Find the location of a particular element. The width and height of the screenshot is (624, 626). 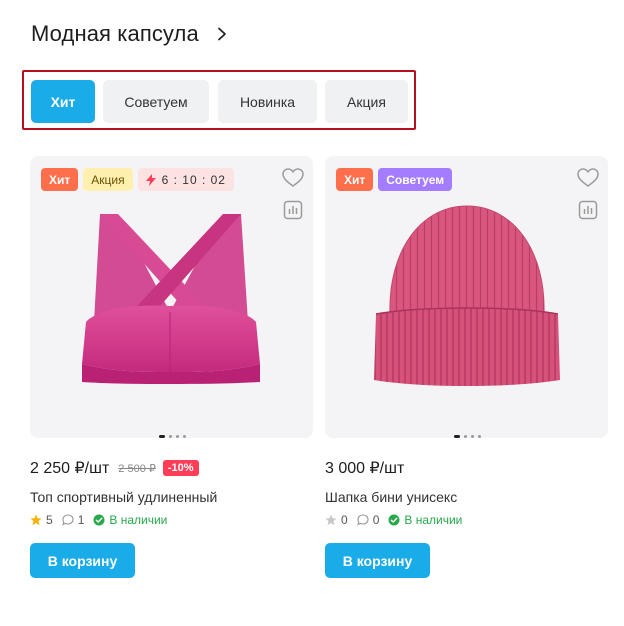

sports-bra-image is located at coordinates (171, 299).